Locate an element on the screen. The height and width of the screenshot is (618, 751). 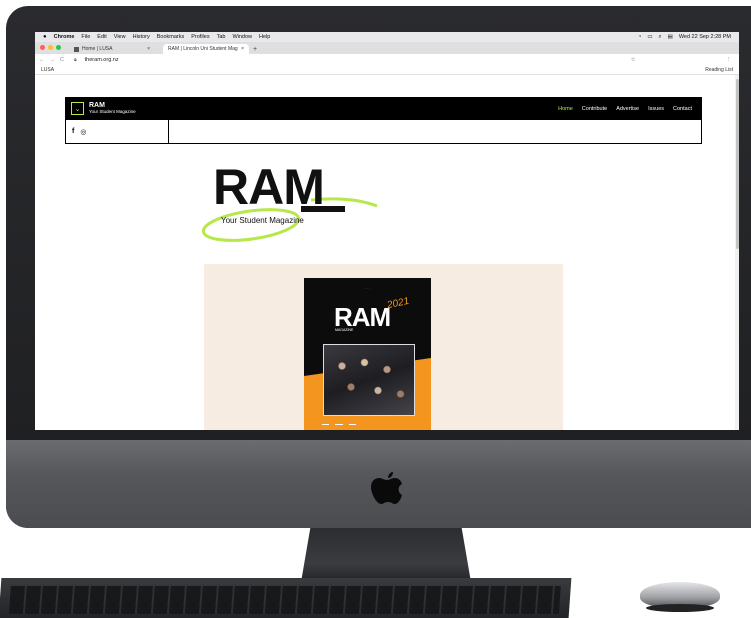
window-controls is located at coordinates (50, 47).